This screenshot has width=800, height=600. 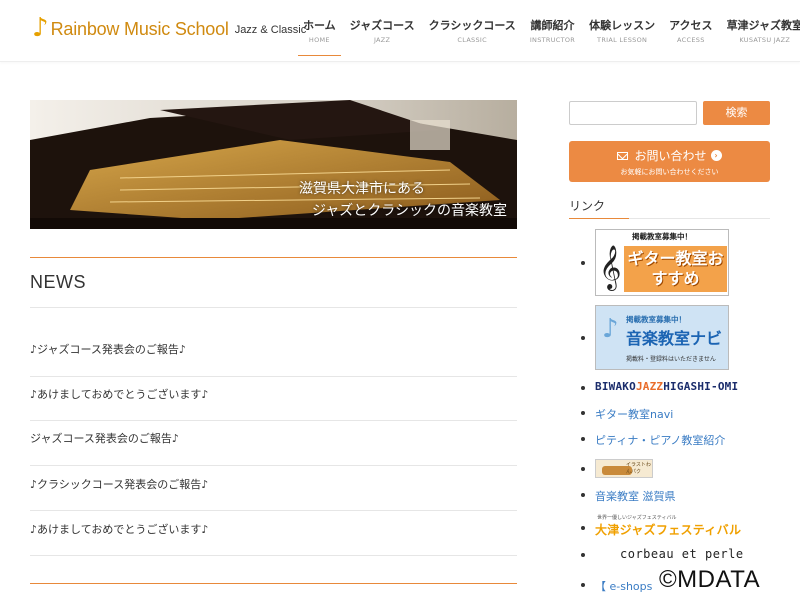 What do you see at coordinates (691, 40) in the screenshot?
I see `nav-sublabel: ACCESS` at bounding box center [691, 40].